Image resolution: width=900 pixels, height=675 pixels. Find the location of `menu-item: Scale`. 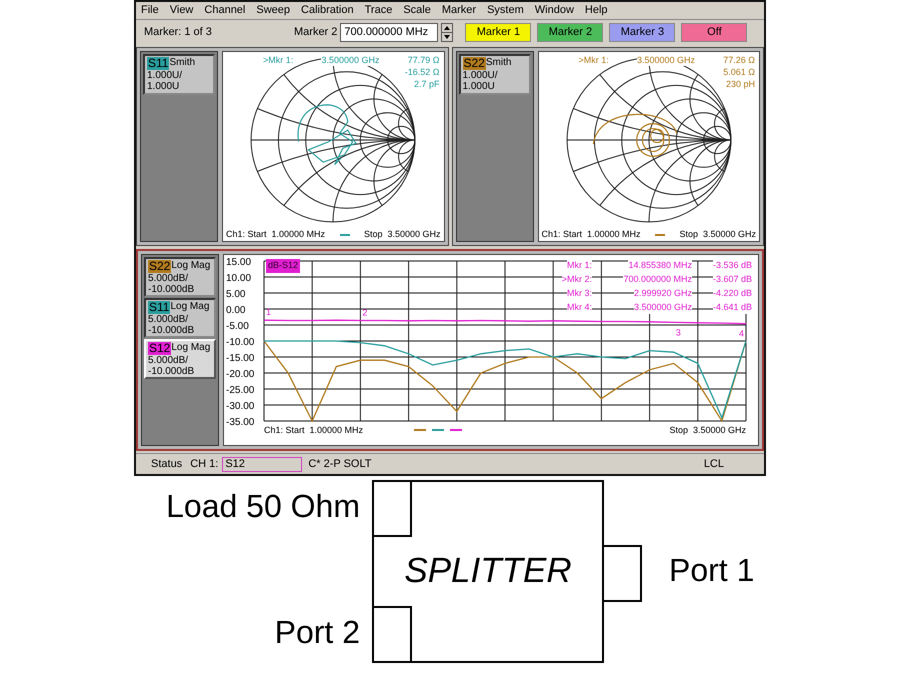

menu-item: Scale is located at coordinates (417, 10).